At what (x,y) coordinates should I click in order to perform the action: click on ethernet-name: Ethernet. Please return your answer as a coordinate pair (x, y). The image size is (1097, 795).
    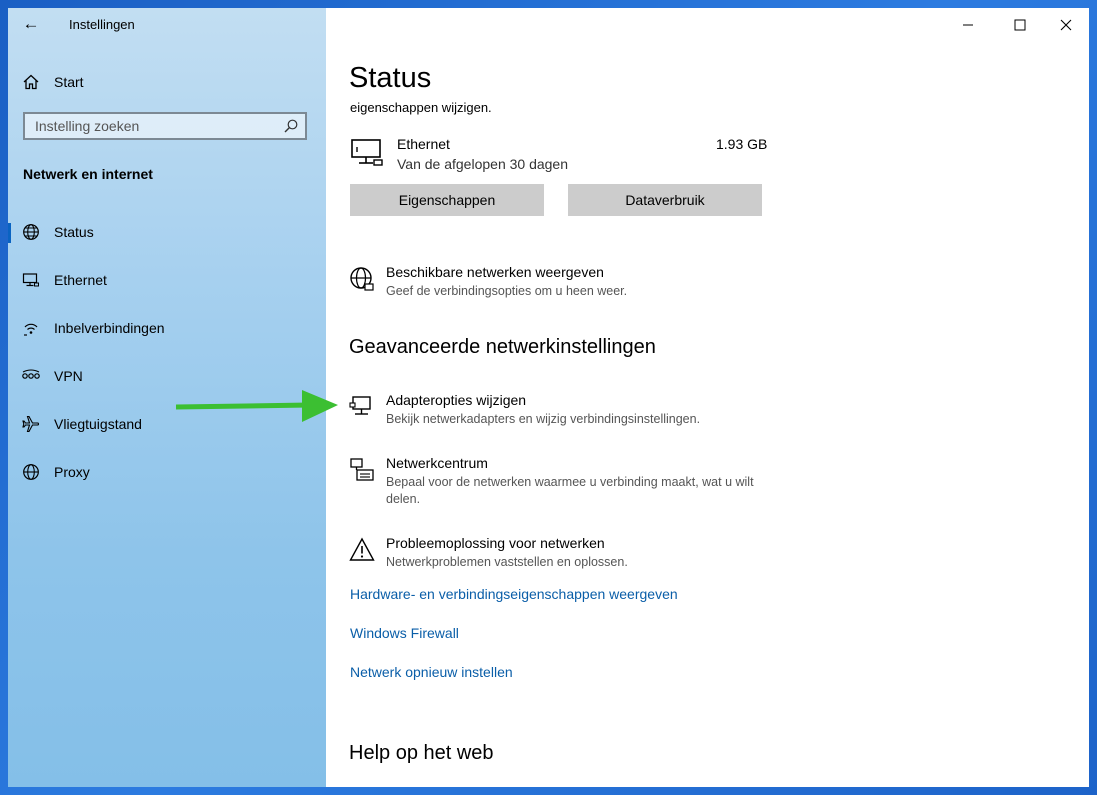
    Looking at the image, I should click on (423, 144).